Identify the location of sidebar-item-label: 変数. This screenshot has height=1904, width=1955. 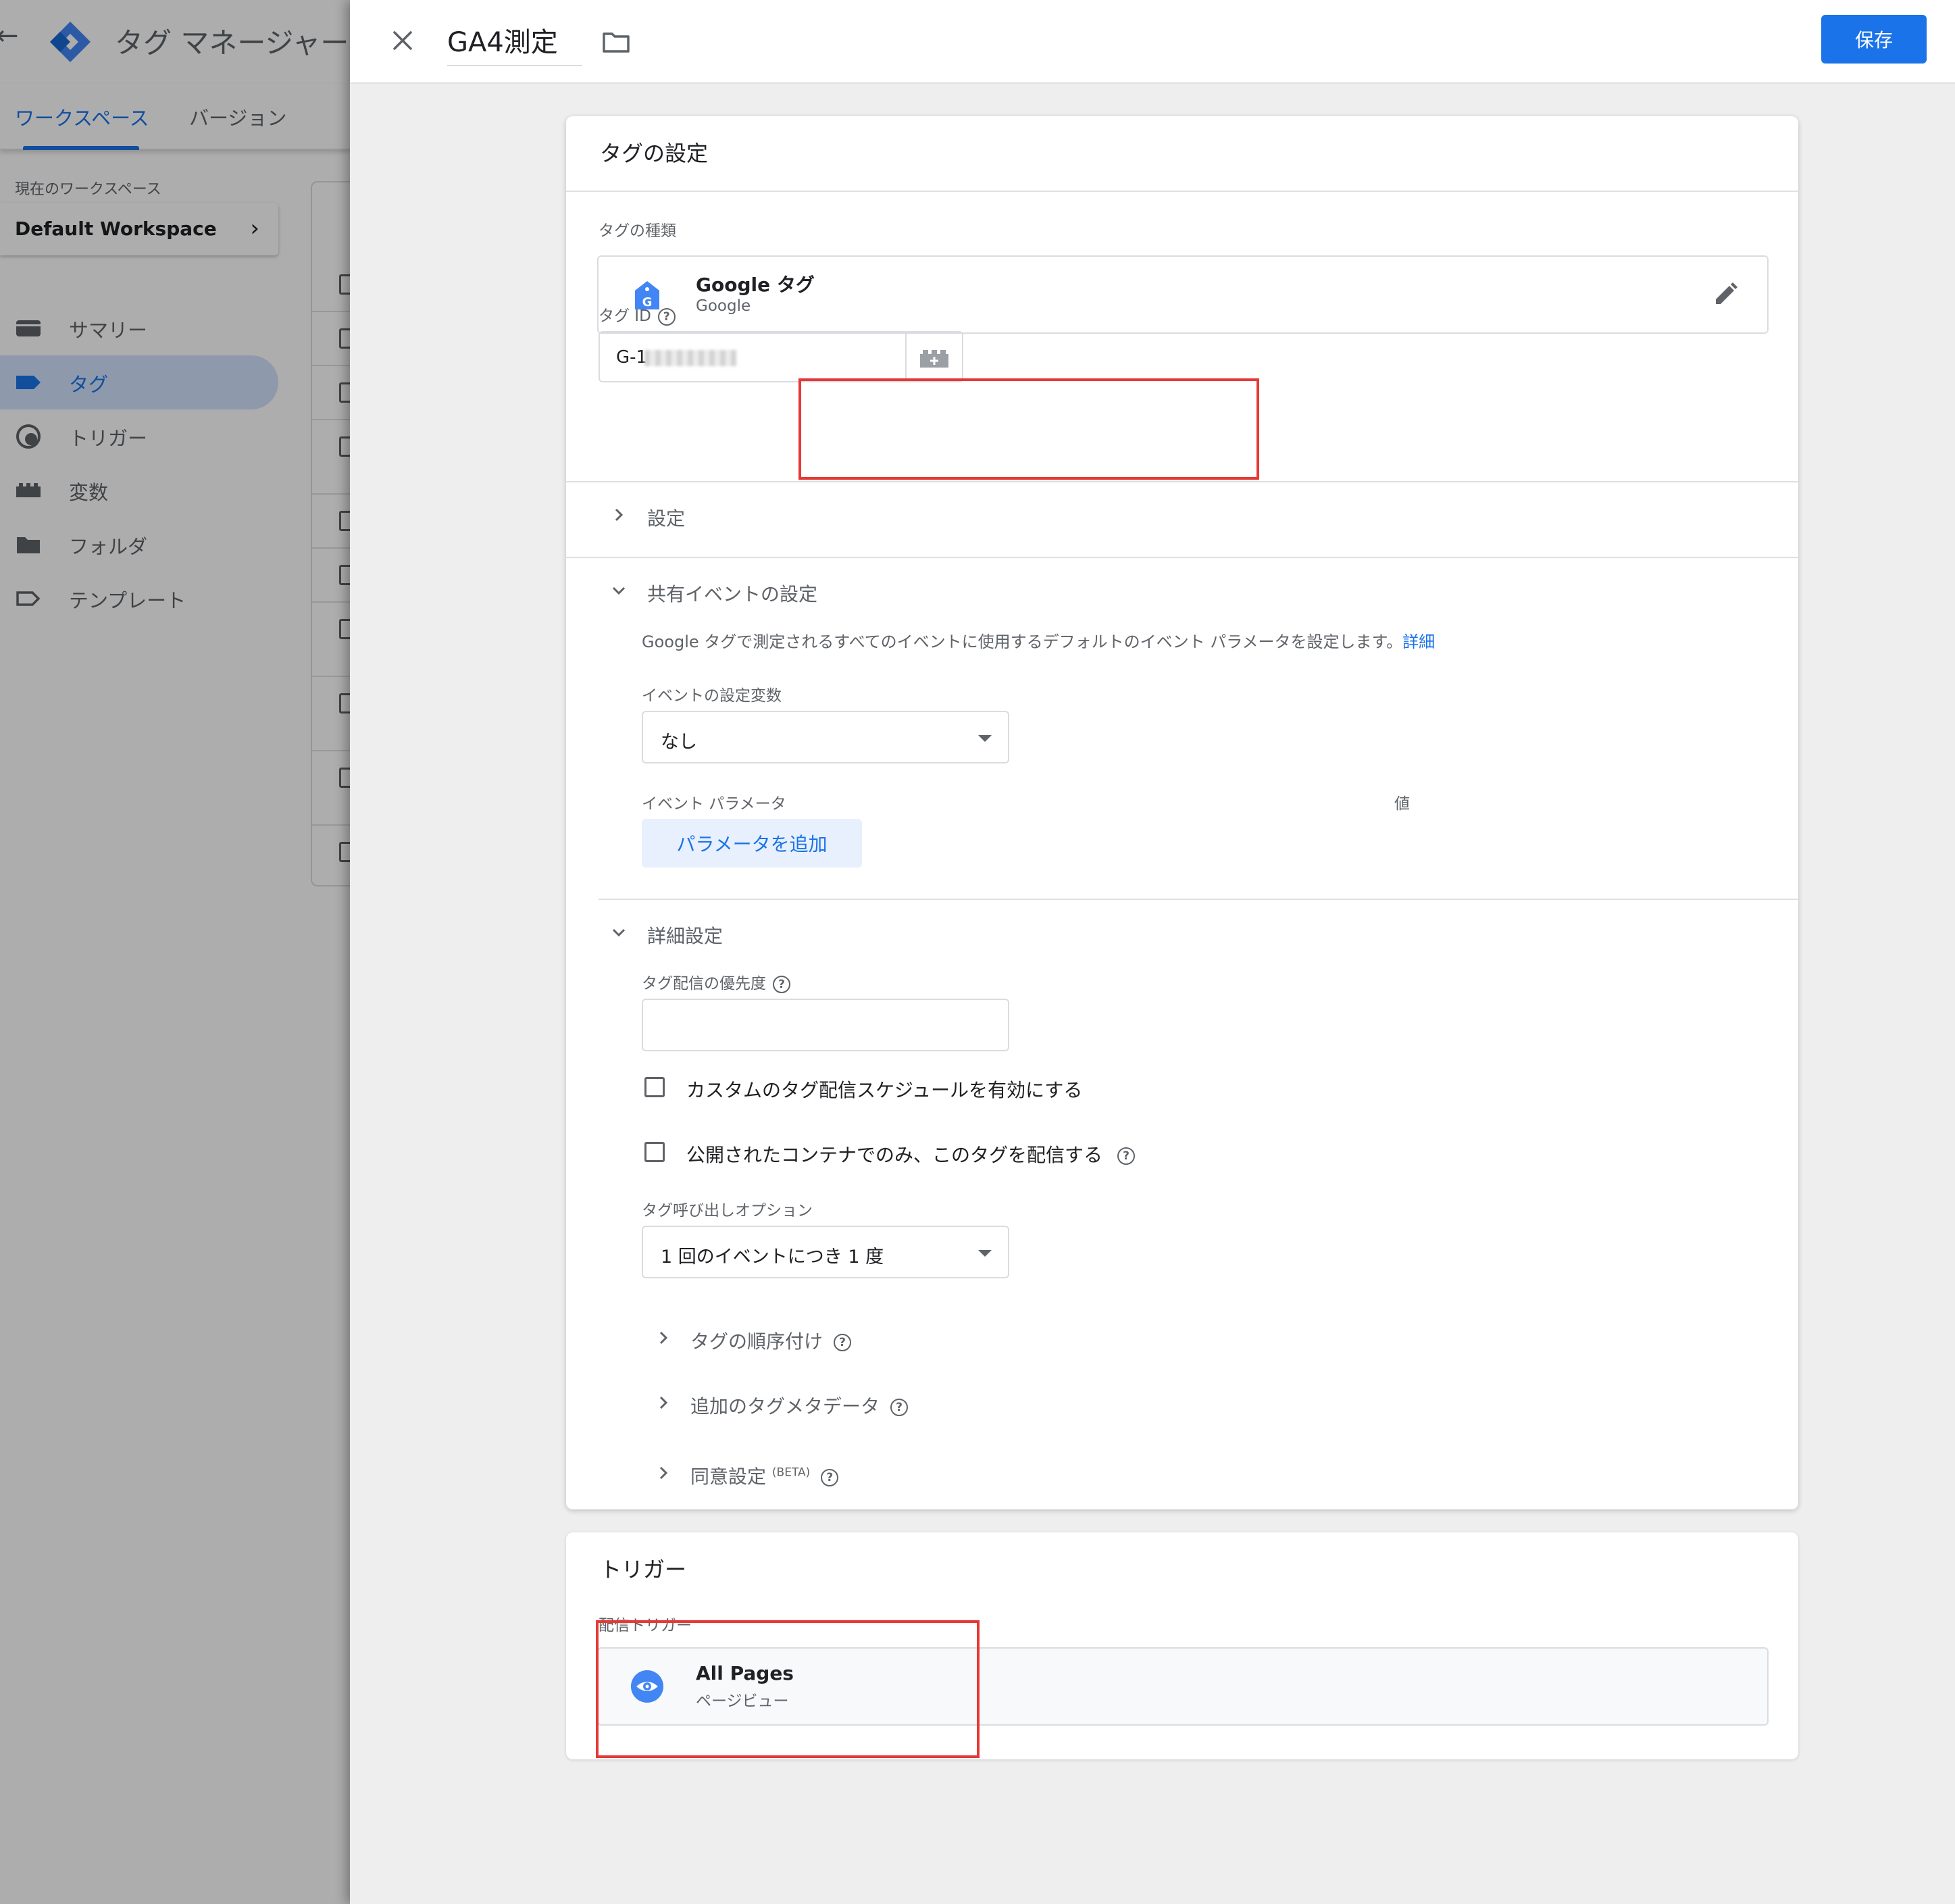
(89, 493).